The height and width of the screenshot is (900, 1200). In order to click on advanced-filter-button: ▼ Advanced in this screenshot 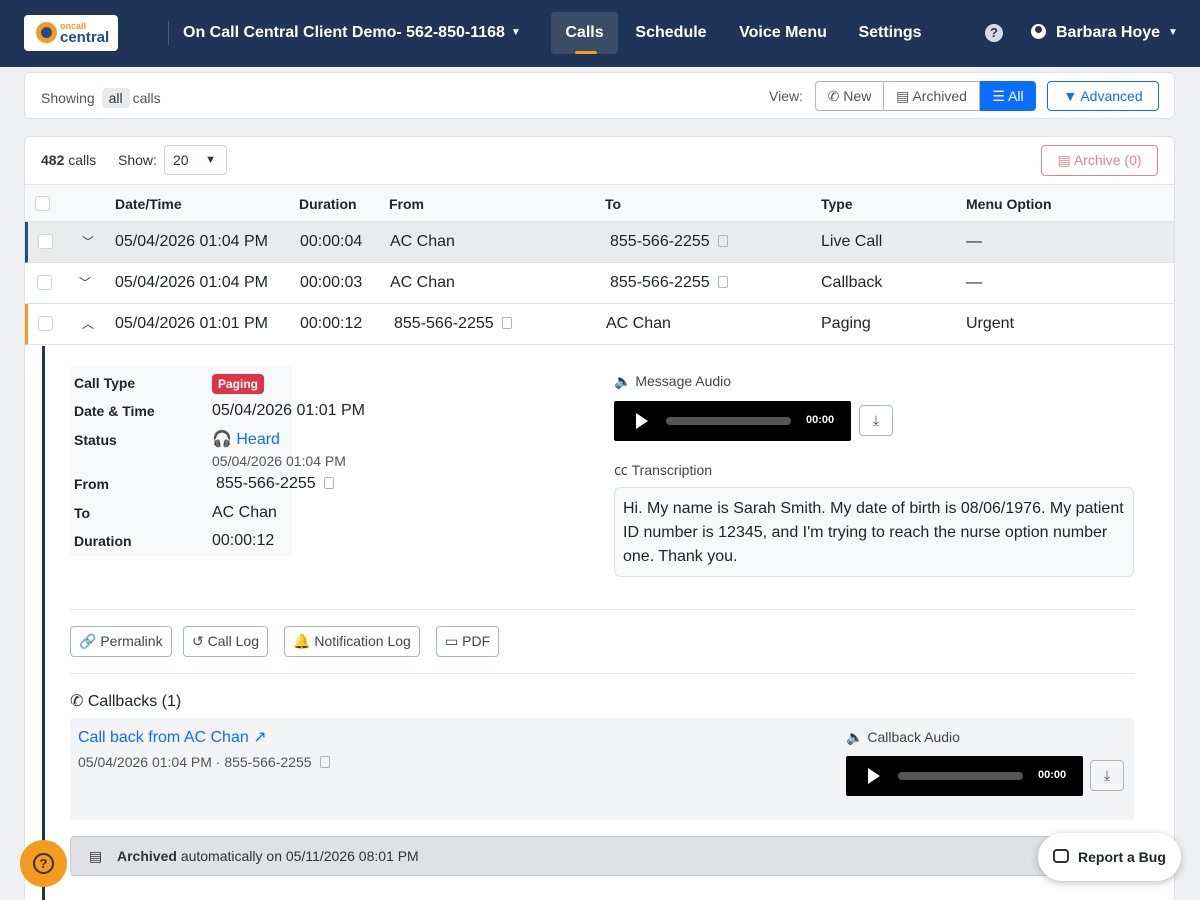, I will do `click(1103, 96)`.